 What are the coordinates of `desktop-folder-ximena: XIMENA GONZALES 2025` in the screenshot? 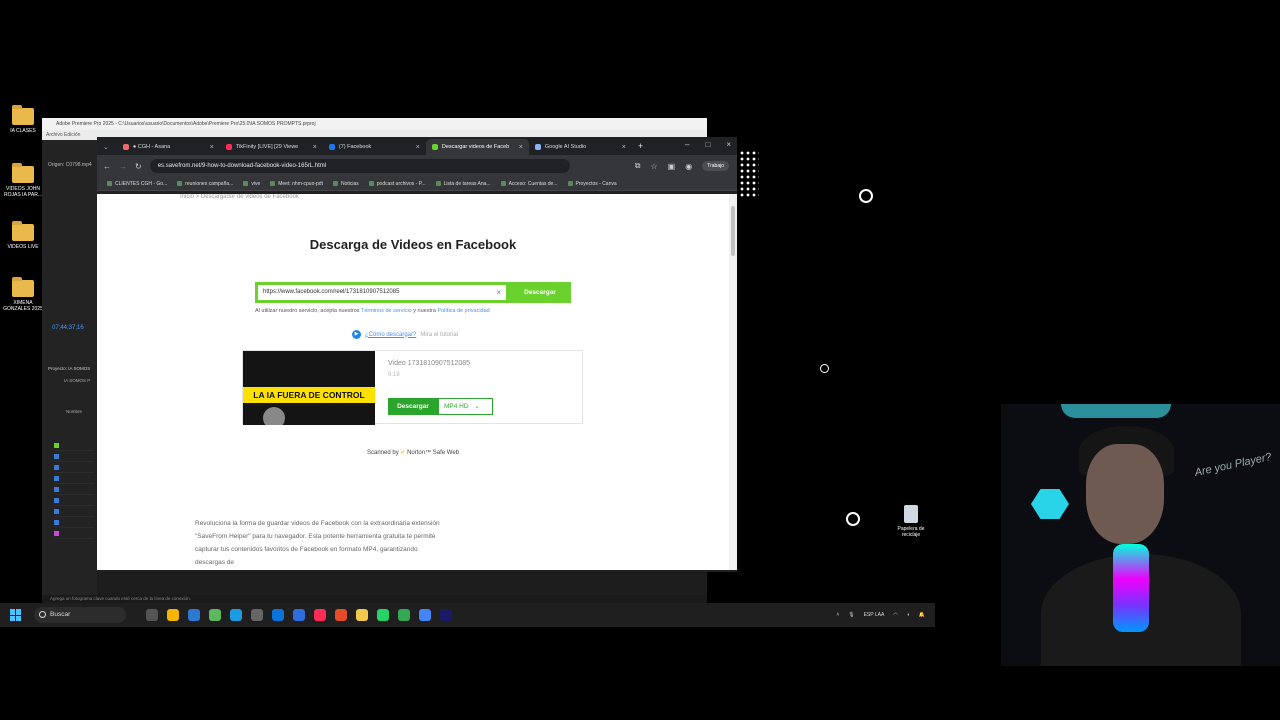 It's located at (23, 294).